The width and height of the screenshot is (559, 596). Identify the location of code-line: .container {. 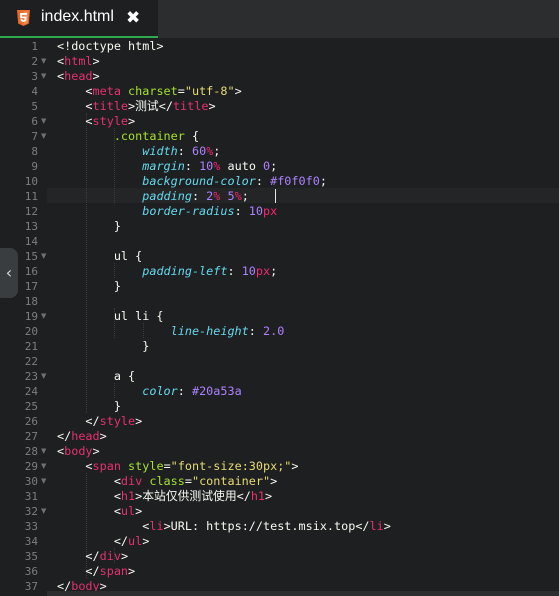
(128, 136).